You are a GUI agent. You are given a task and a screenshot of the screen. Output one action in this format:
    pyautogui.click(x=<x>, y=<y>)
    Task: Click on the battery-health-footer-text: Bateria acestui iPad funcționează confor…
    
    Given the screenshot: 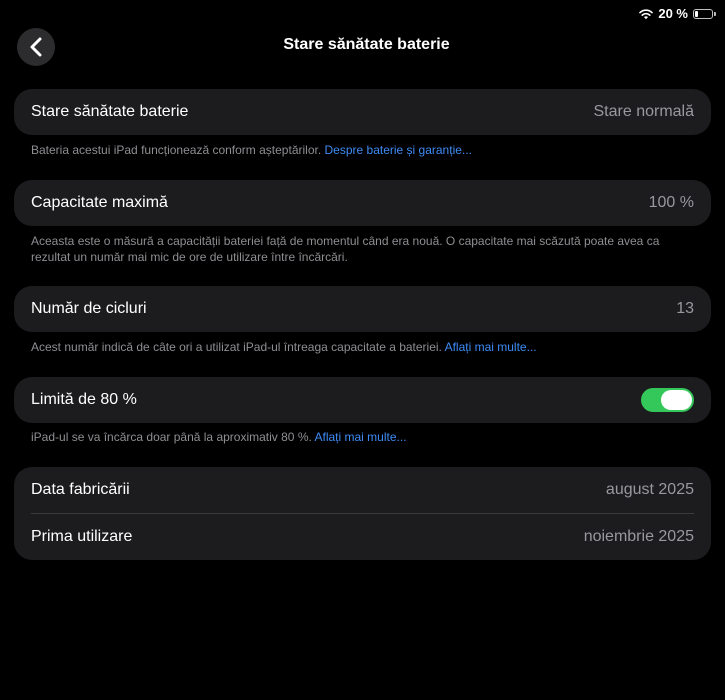 What is the action you would take?
    pyautogui.click(x=178, y=150)
    